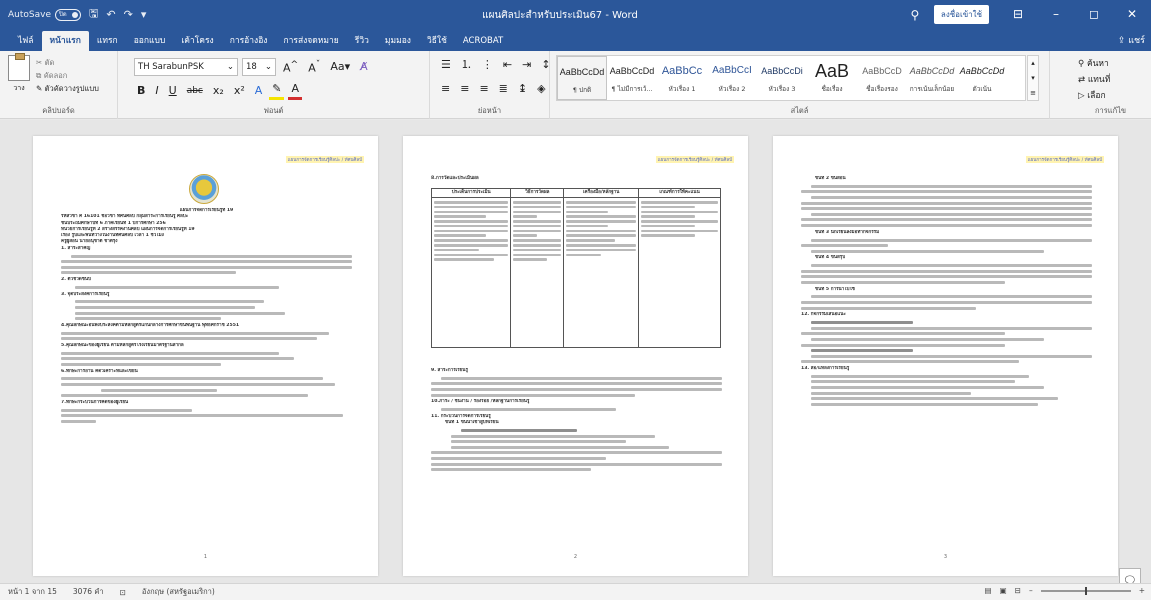 This screenshot has width=1151, height=600. I want to click on superscript-button: x², so click(239, 91).